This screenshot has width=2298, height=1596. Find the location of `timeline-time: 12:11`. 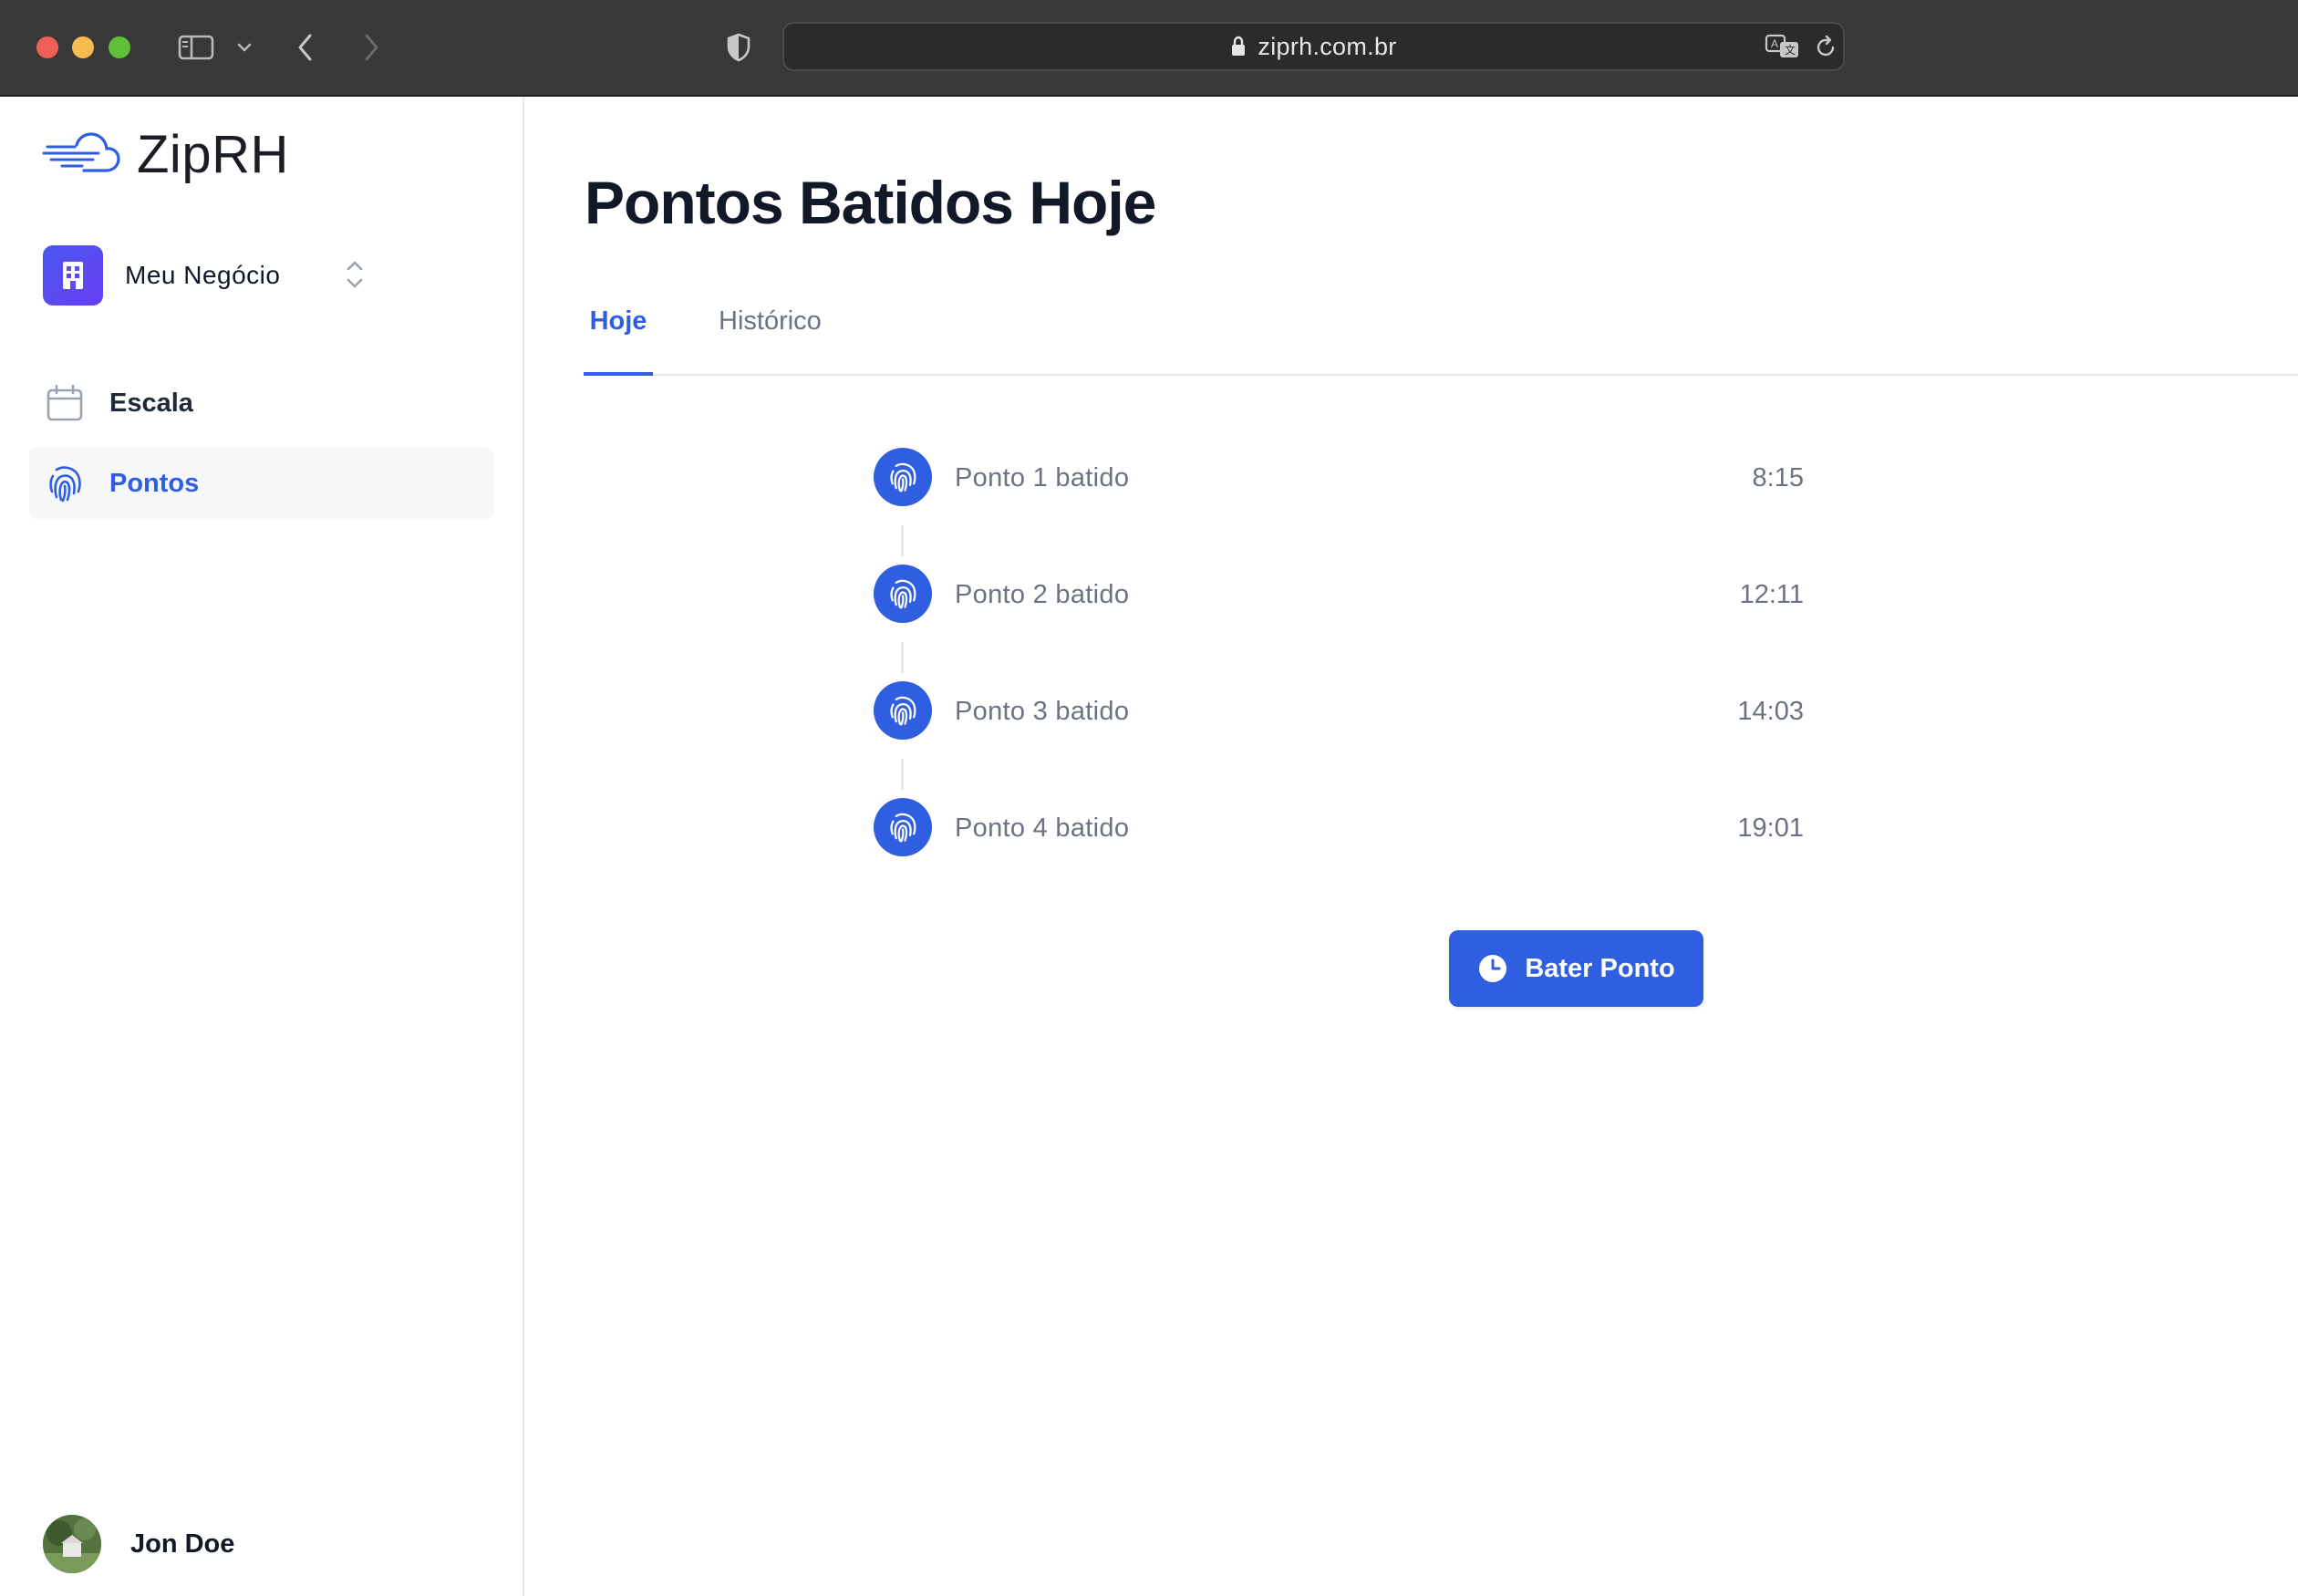

timeline-time: 12:11 is located at coordinates (1771, 595).